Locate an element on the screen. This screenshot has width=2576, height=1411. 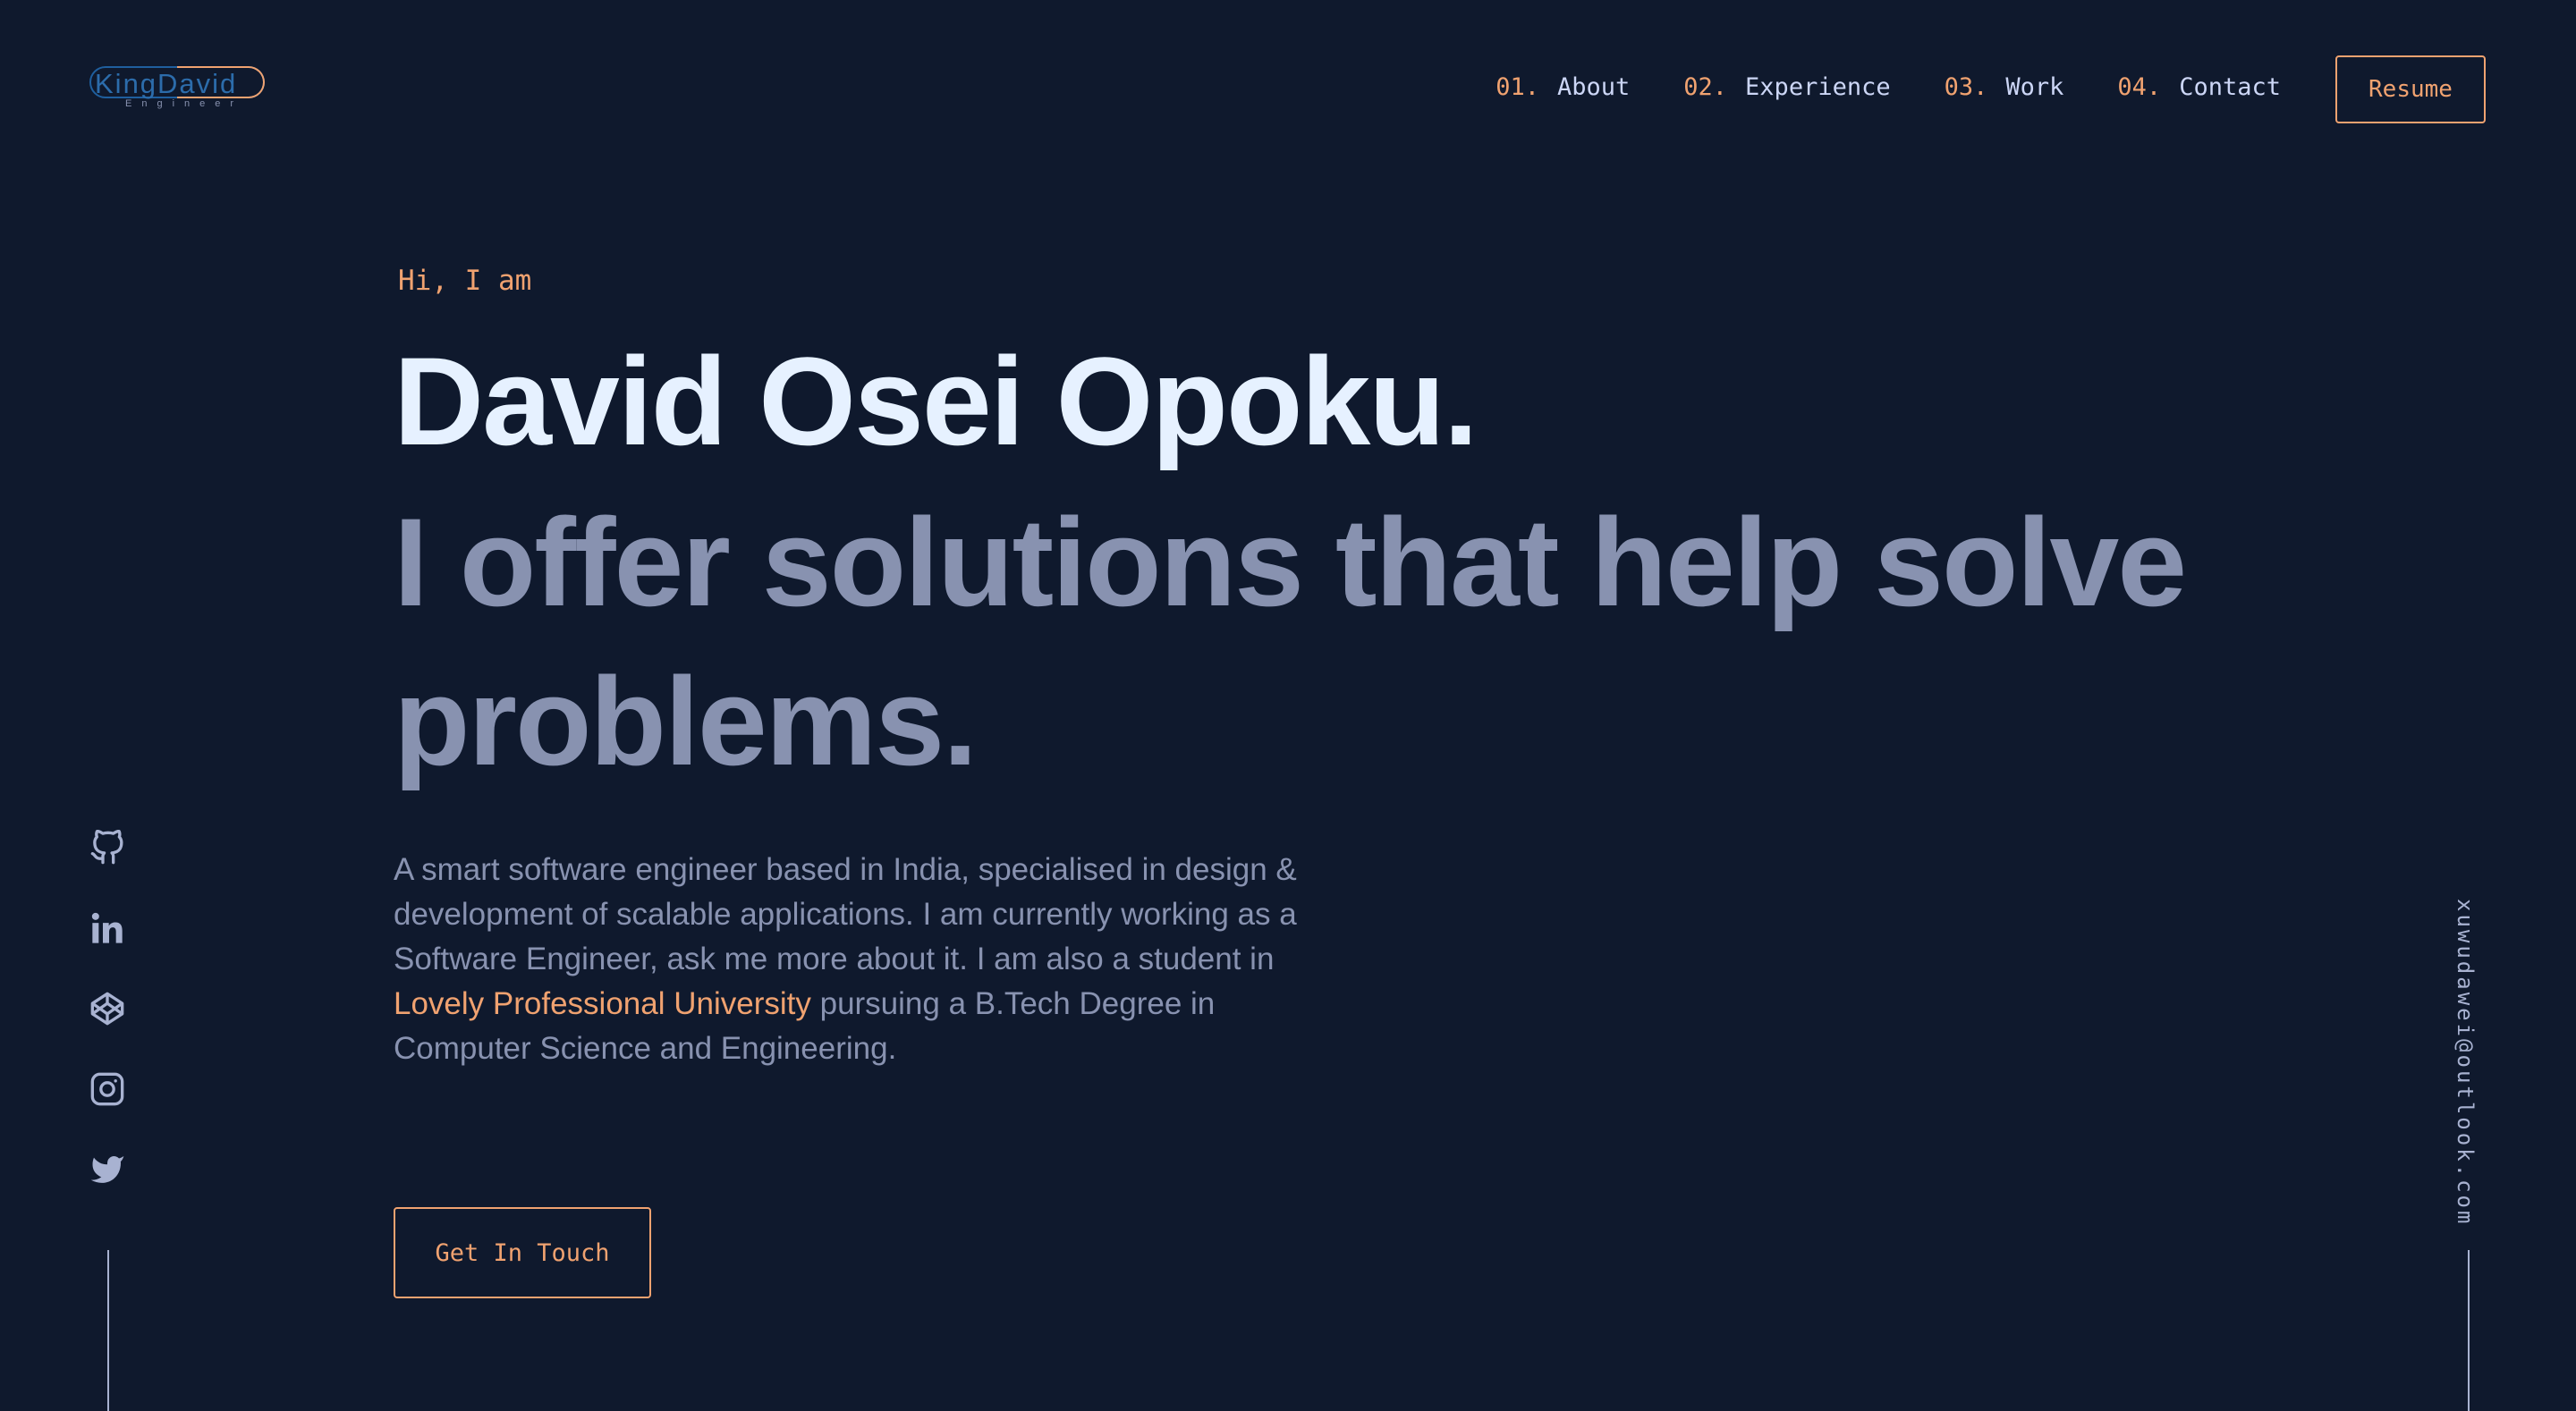
github-icon is located at coordinates (107, 848).